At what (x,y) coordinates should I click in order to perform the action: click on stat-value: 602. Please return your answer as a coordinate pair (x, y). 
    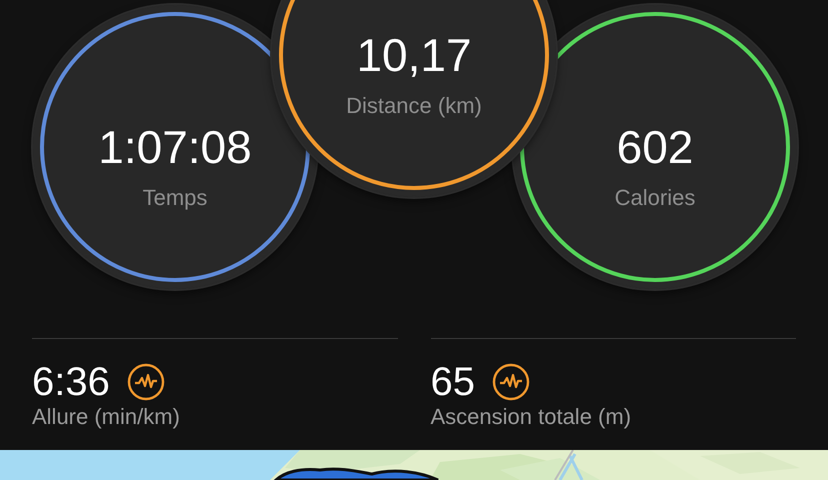
    Looking at the image, I should click on (655, 147).